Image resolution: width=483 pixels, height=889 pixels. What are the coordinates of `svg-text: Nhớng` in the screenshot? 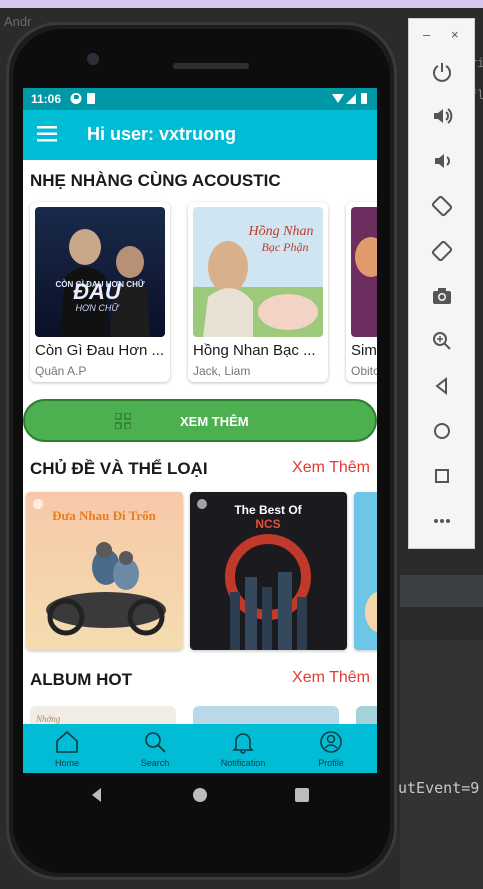 It's located at (48, 719).